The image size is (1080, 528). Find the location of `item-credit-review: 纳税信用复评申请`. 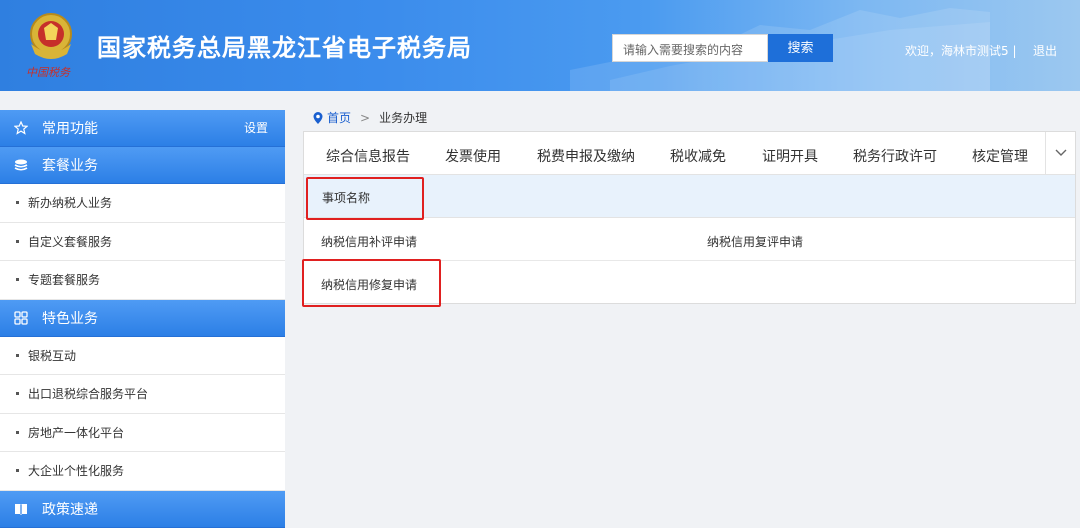

item-credit-review: 纳税信用复评申请 is located at coordinates (755, 241).